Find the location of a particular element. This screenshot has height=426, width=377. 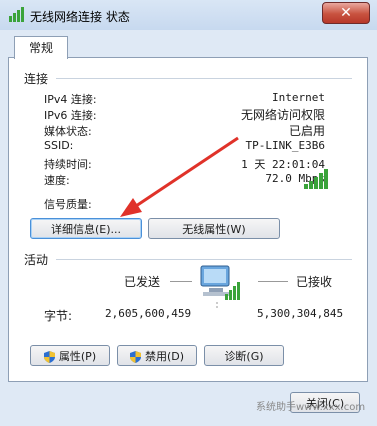

bytes-received-value: 5,300,304,845 is located at coordinates (300, 313).